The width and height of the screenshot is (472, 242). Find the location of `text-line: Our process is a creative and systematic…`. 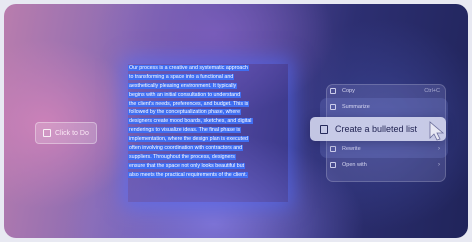

text-line: Our process is a creative and systematic… is located at coordinates (188, 68).